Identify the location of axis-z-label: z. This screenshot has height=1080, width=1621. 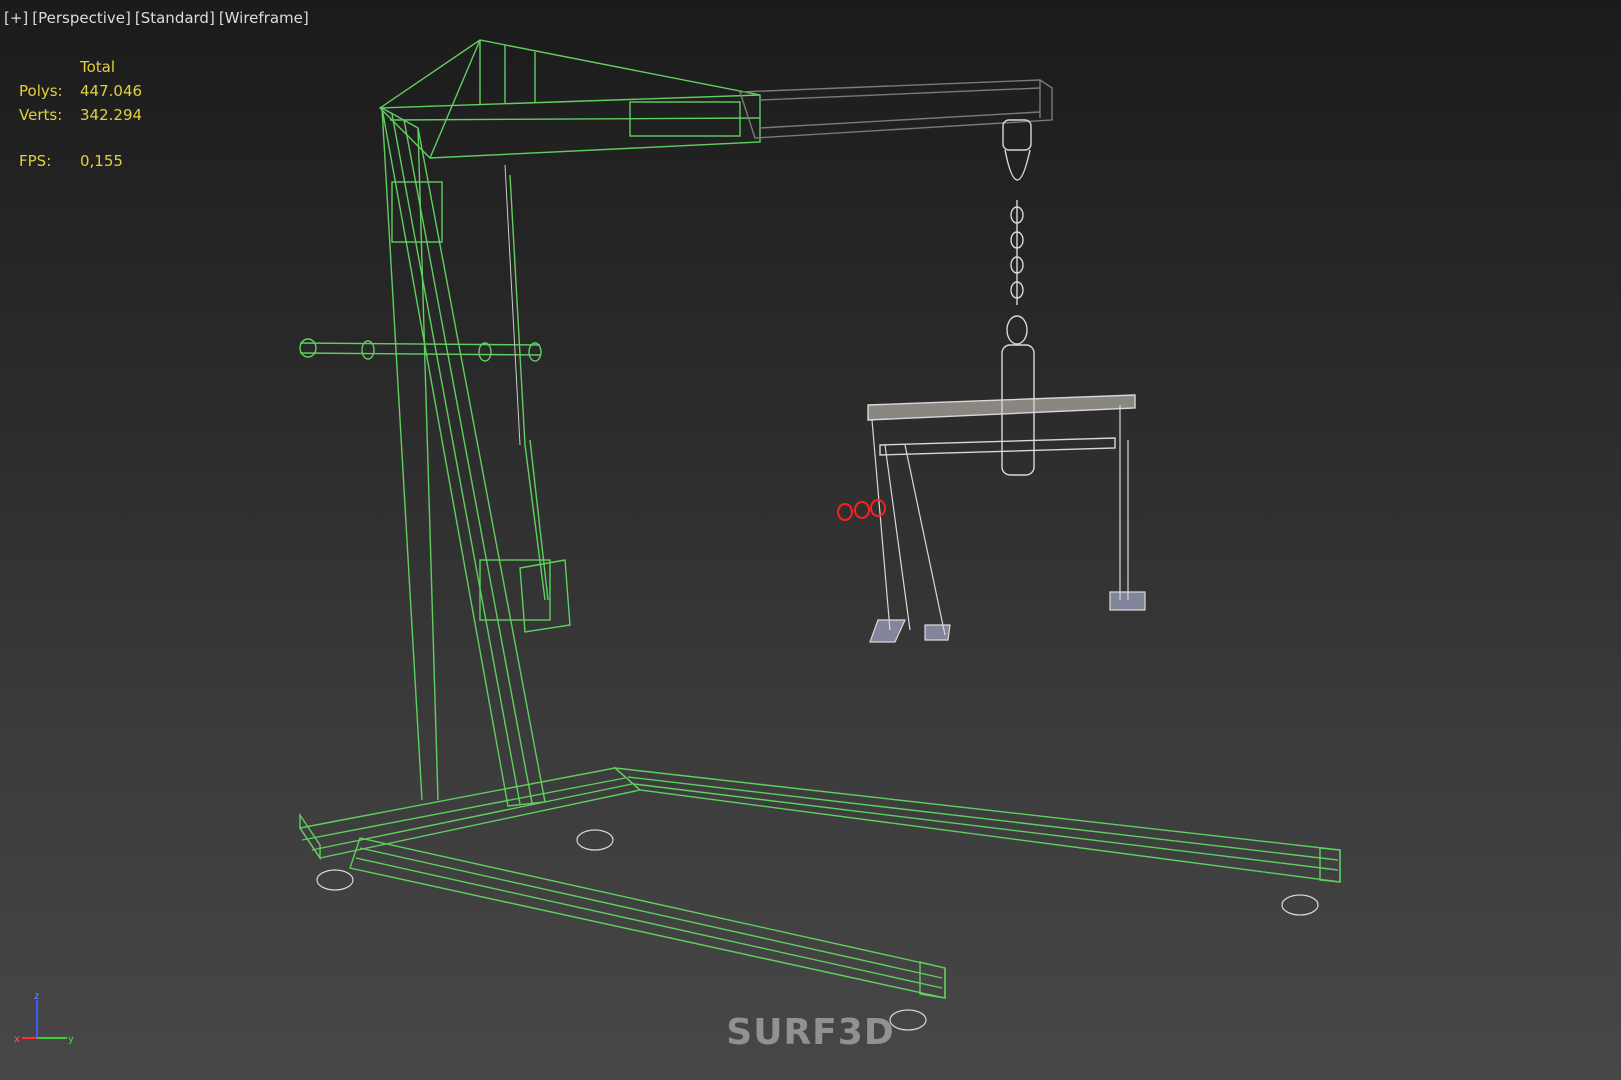
(36, 996).